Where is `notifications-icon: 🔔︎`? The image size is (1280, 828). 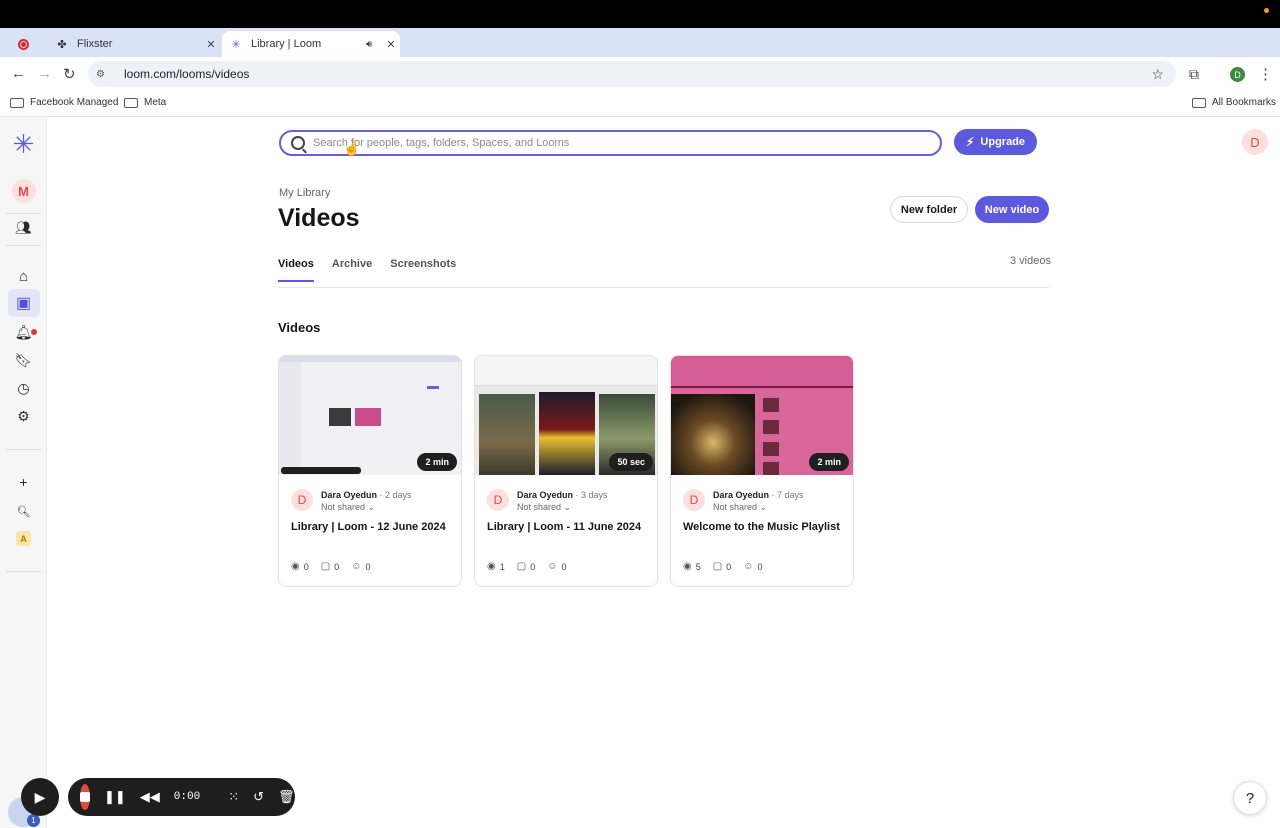
notifications-icon: 🔔︎ is located at coordinates (23, 332).